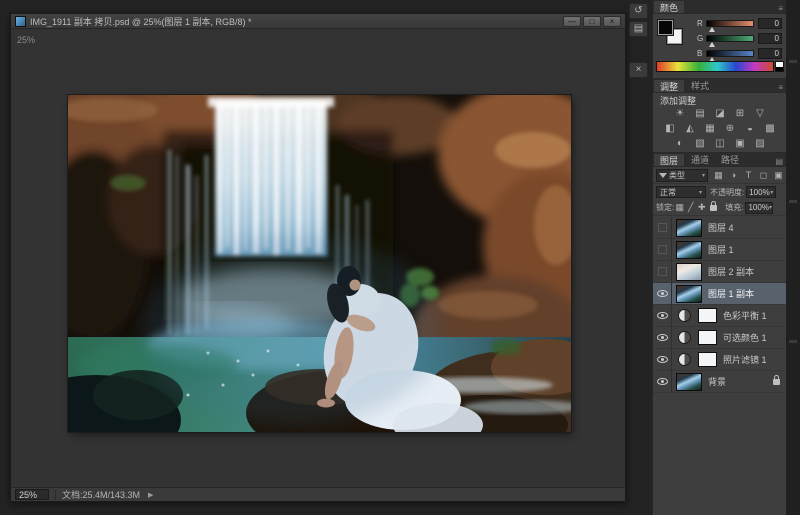  I want to click on tab-adjustments: 调整, so click(669, 85).